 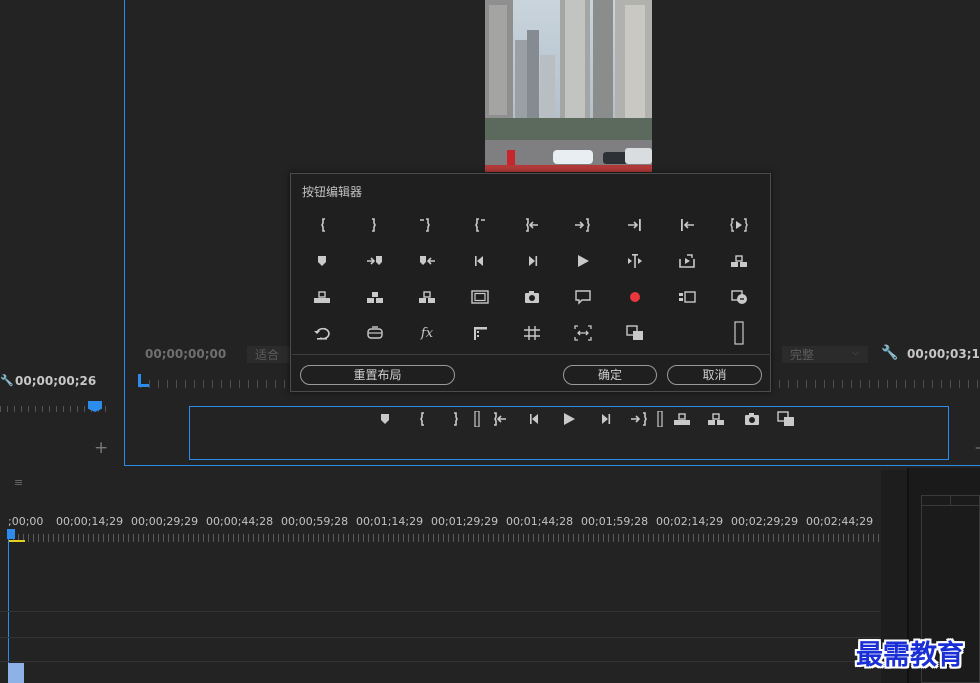 What do you see at coordinates (240, 521) in the screenshot?
I see `timecode-label: 00;00;44;28` at bounding box center [240, 521].